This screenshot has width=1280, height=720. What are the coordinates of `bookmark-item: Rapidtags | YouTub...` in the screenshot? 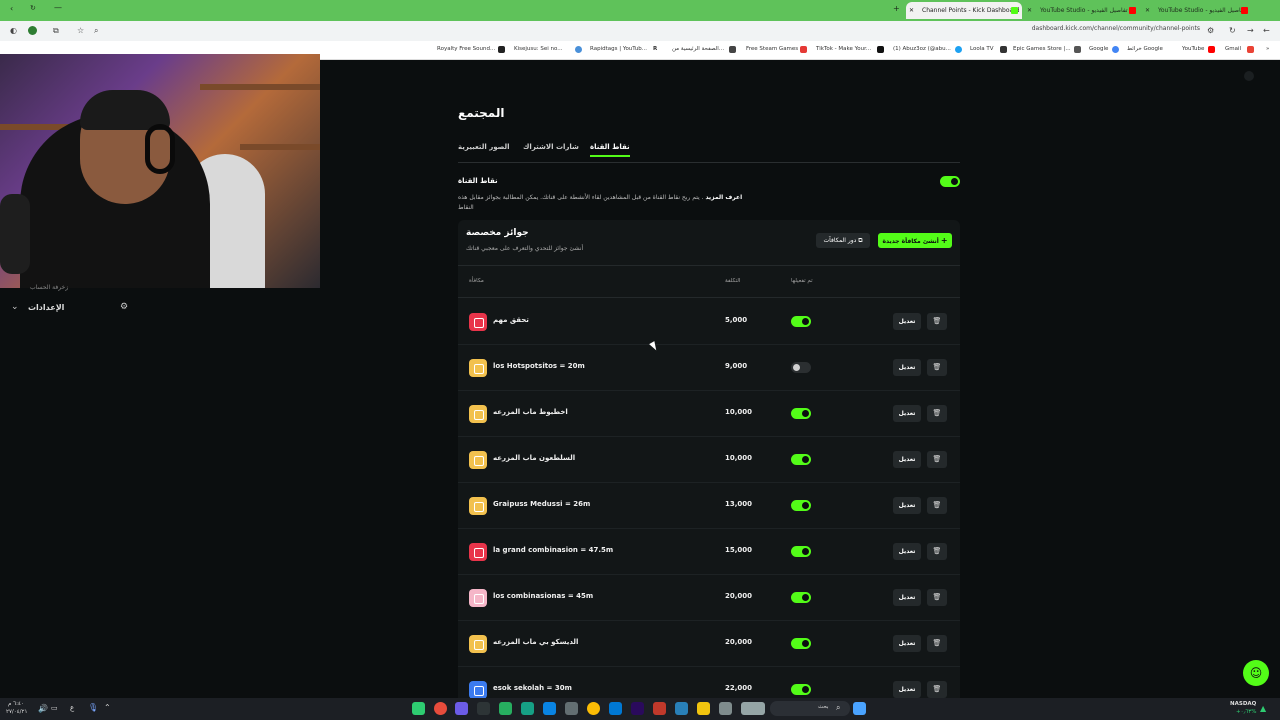 It's located at (618, 49).